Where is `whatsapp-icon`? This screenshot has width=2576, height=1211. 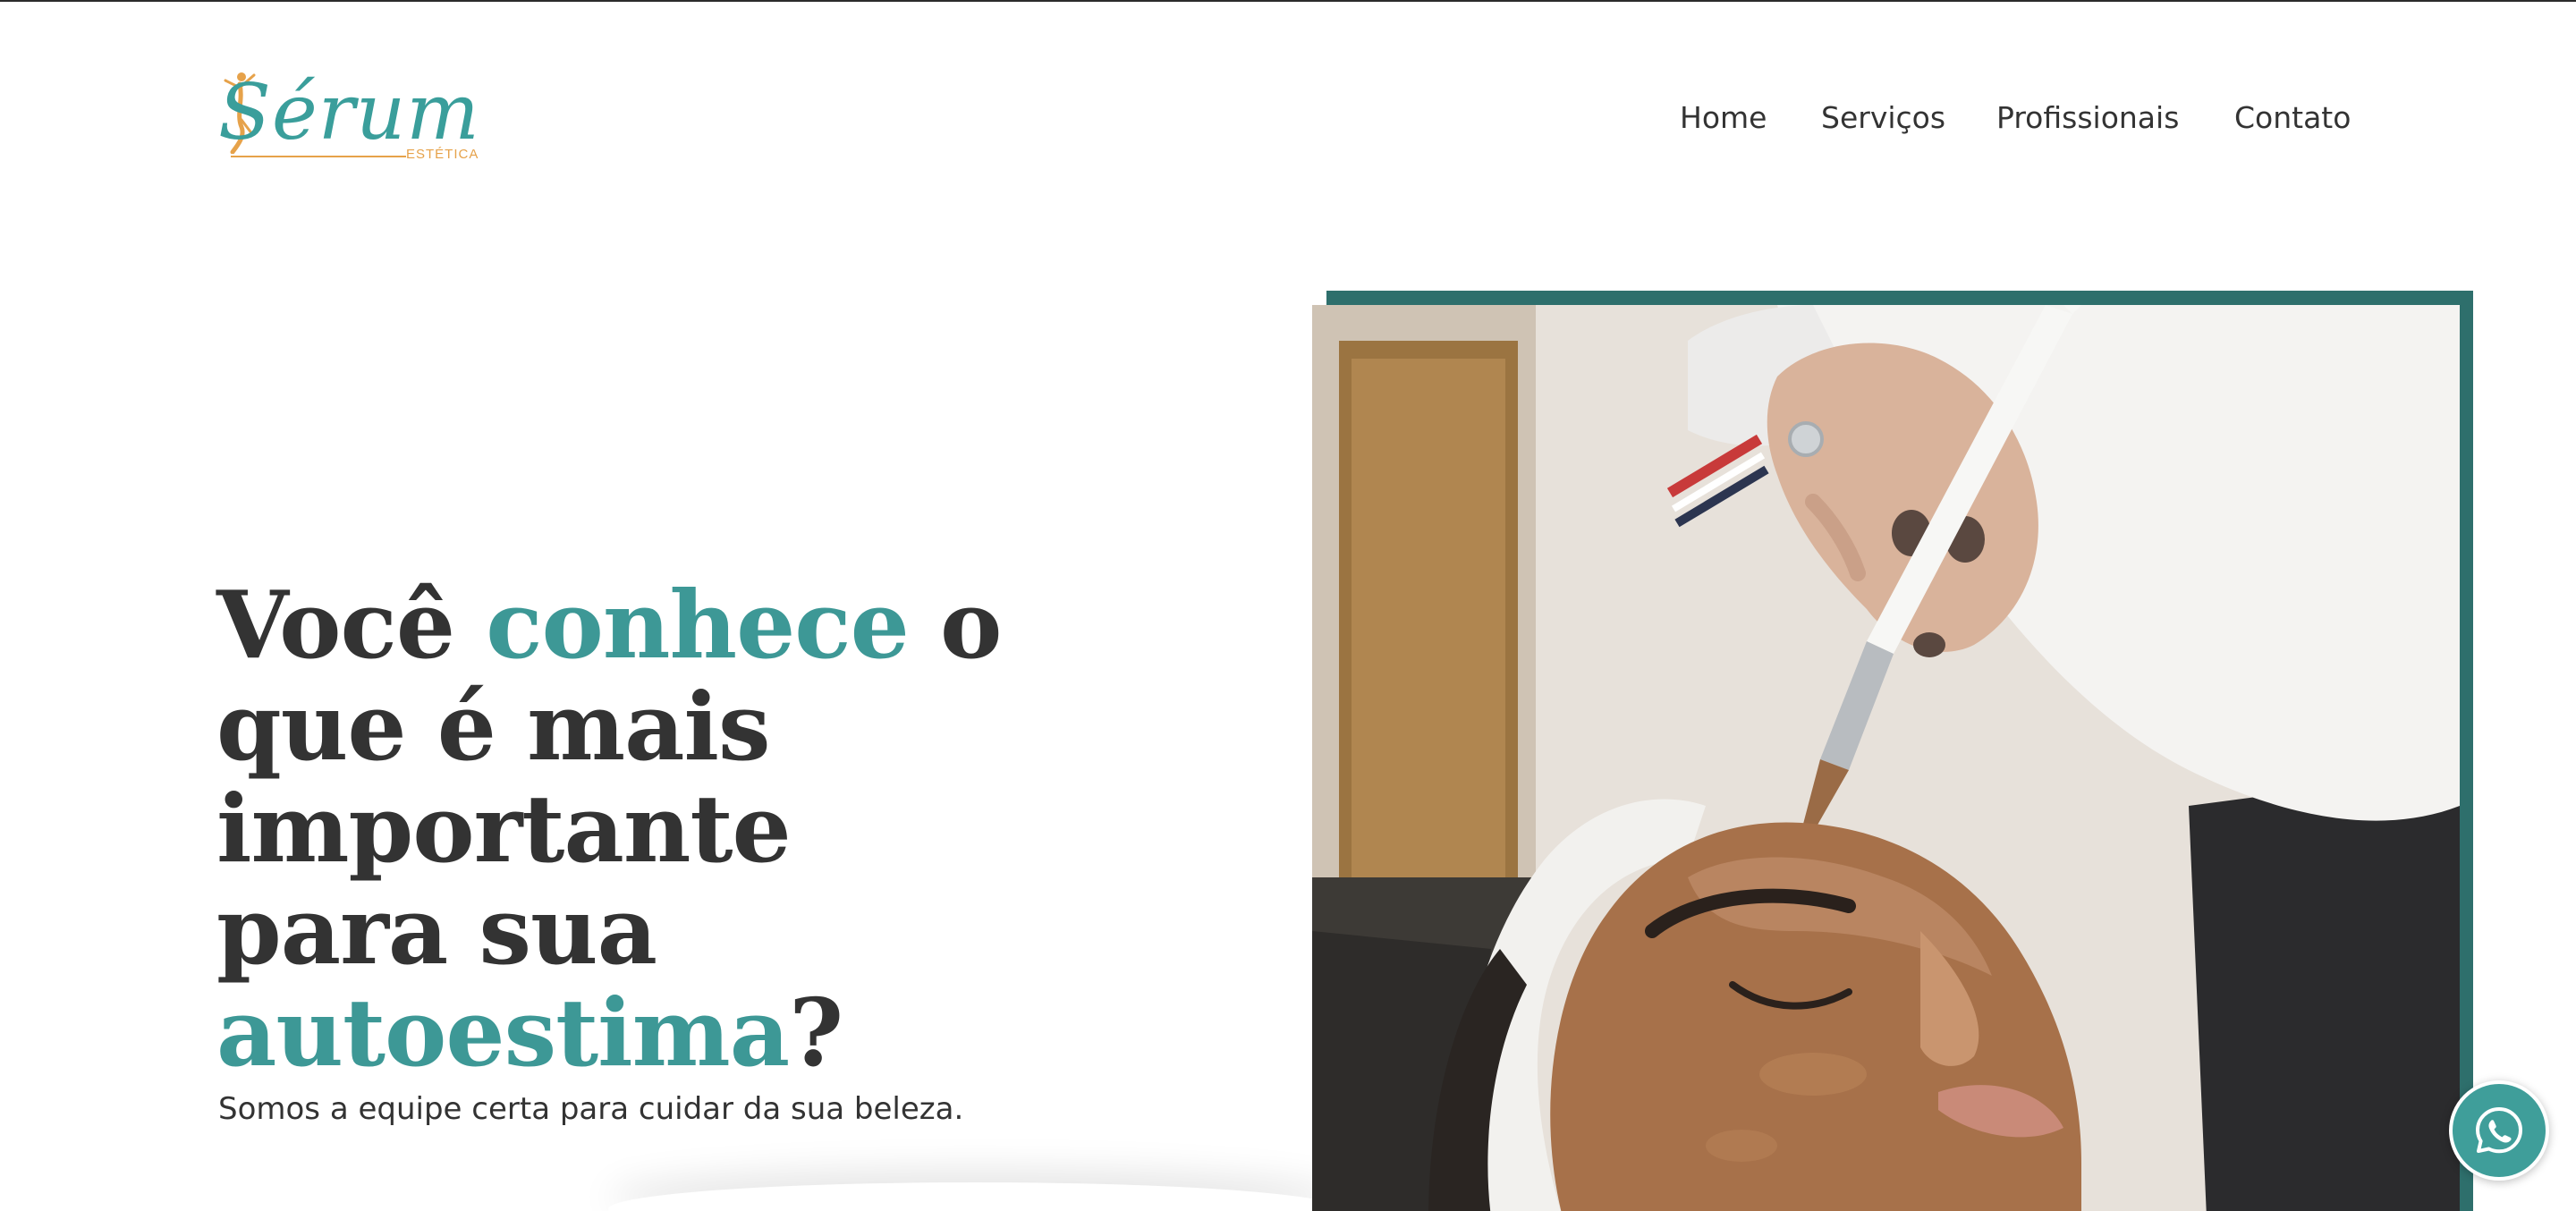 whatsapp-icon is located at coordinates (2499, 1130).